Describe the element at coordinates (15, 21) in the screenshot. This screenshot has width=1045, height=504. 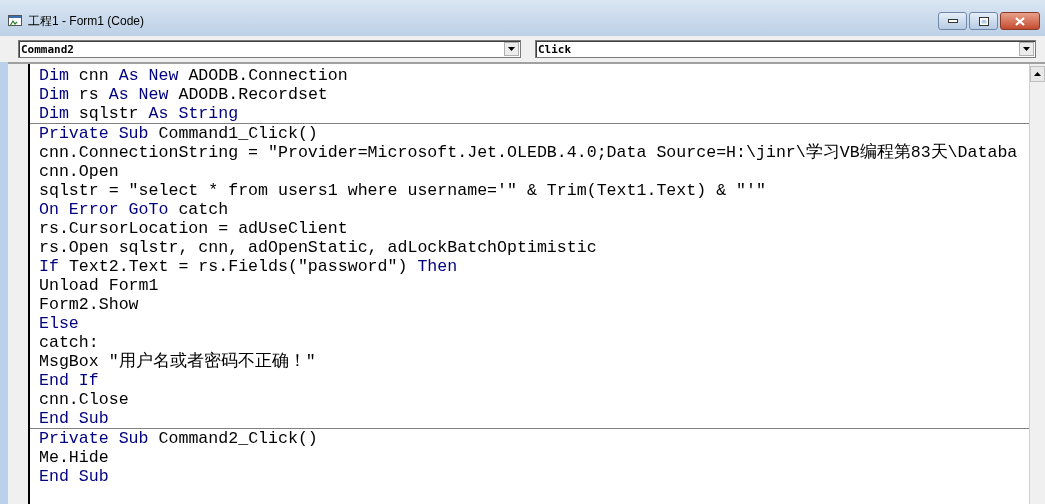
I see `code-window-icon` at that location.